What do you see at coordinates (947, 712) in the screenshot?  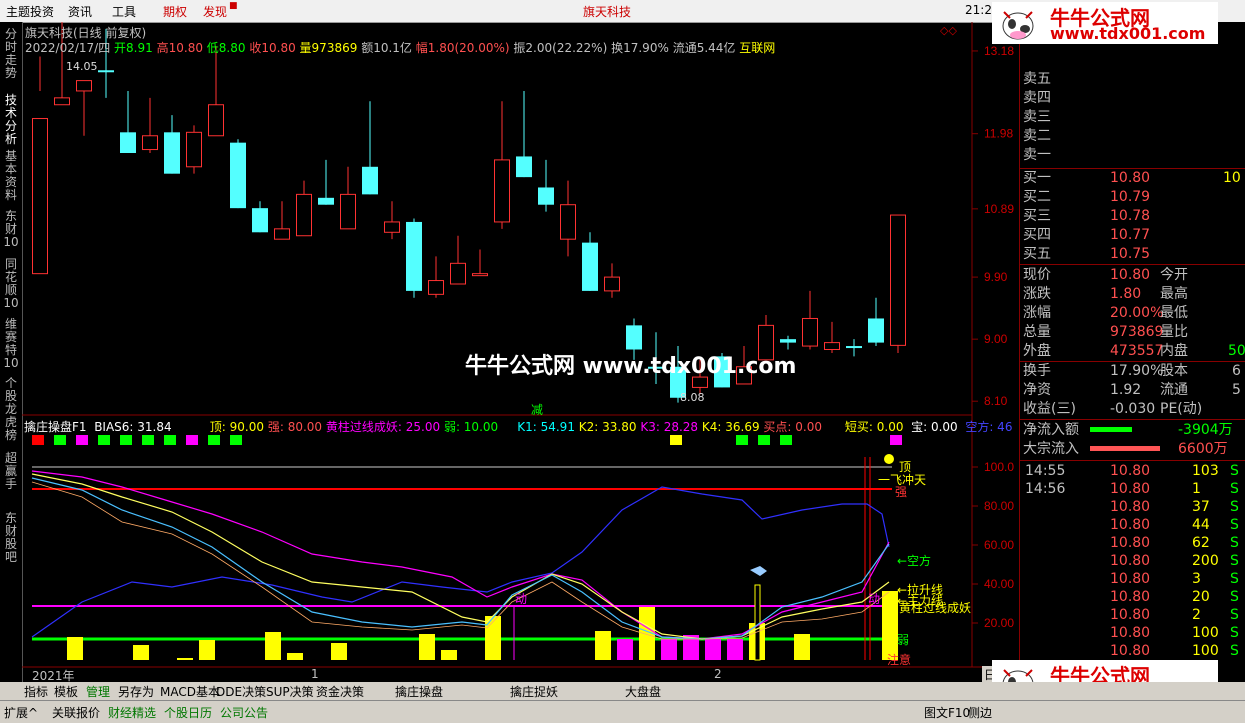 I see `f10-button: 图文F10` at bounding box center [947, 712].